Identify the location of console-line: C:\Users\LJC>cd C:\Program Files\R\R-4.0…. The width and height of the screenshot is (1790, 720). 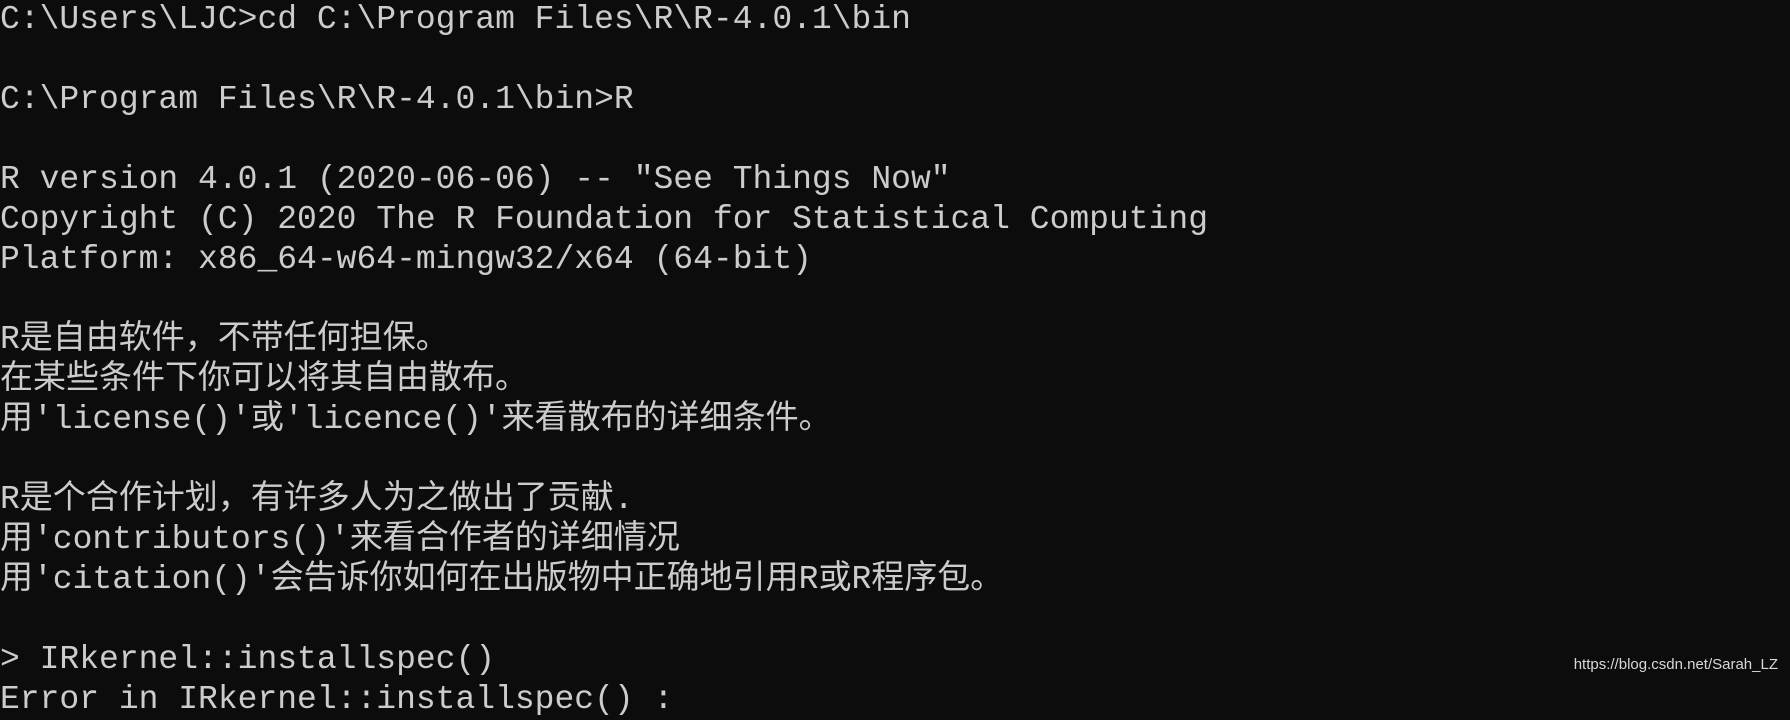
(455, 19).